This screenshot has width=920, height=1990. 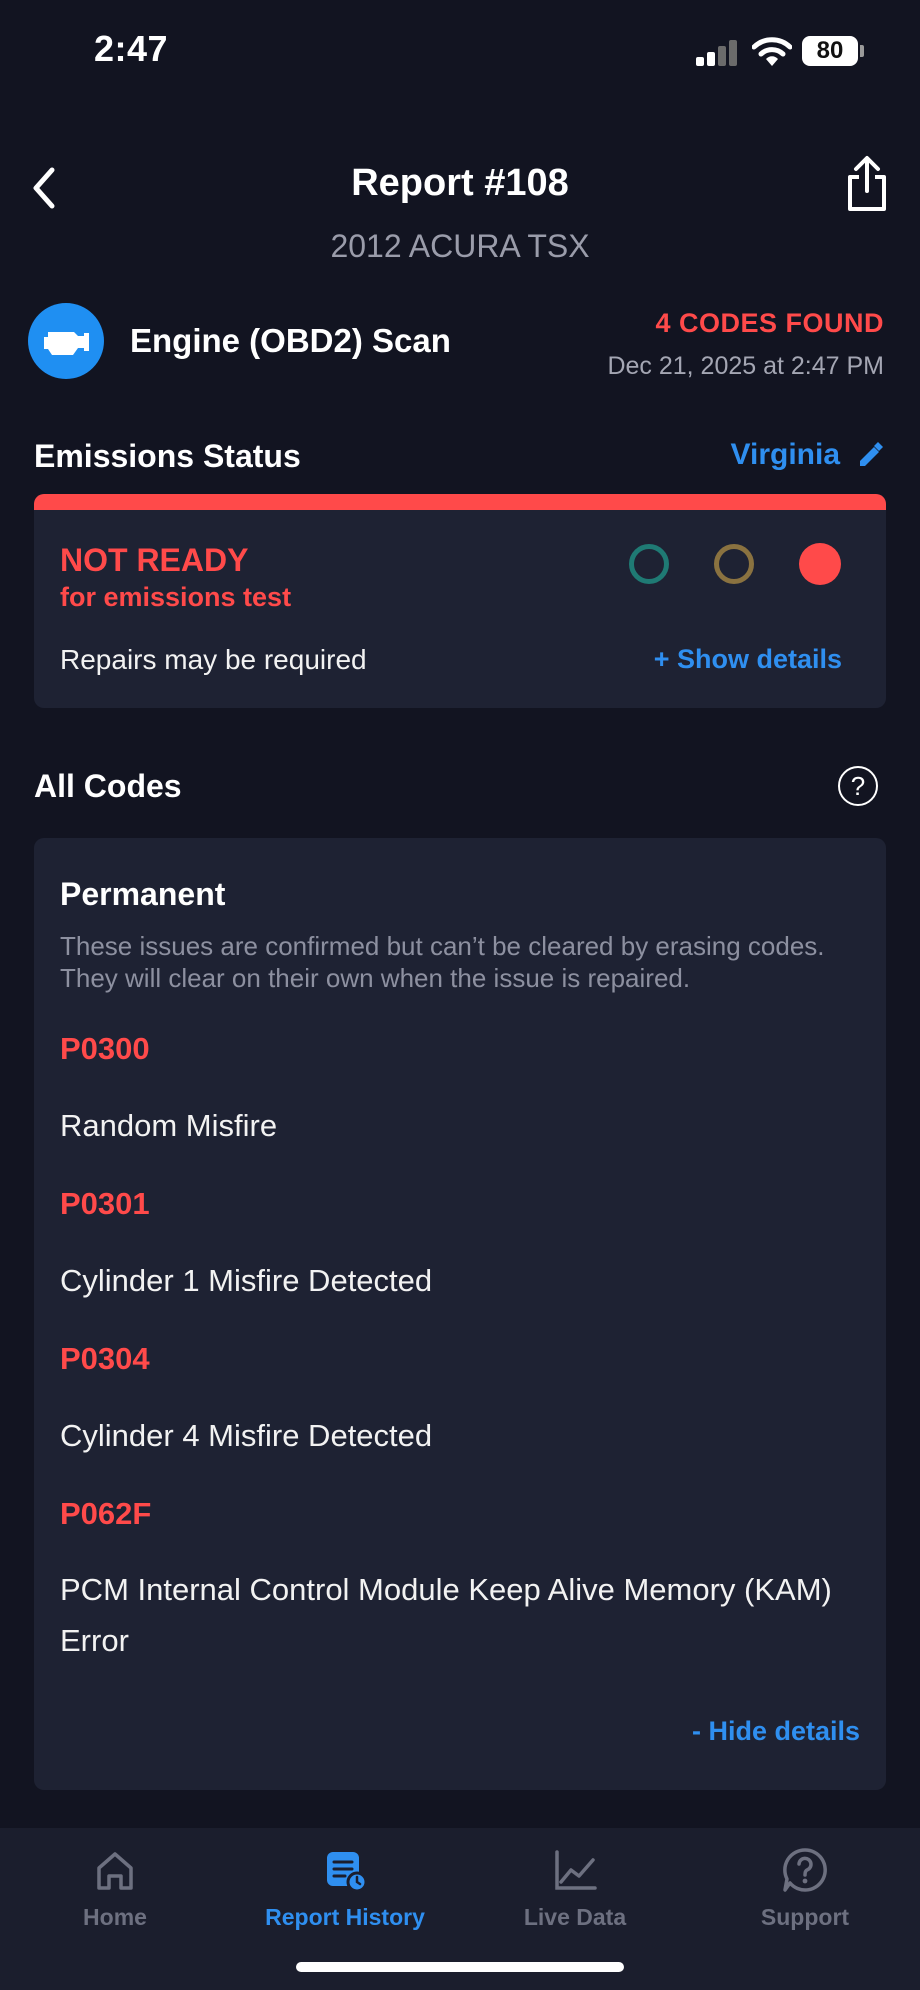 I want to click on emissions-status: NOT READY, so click(x=154, y=560).